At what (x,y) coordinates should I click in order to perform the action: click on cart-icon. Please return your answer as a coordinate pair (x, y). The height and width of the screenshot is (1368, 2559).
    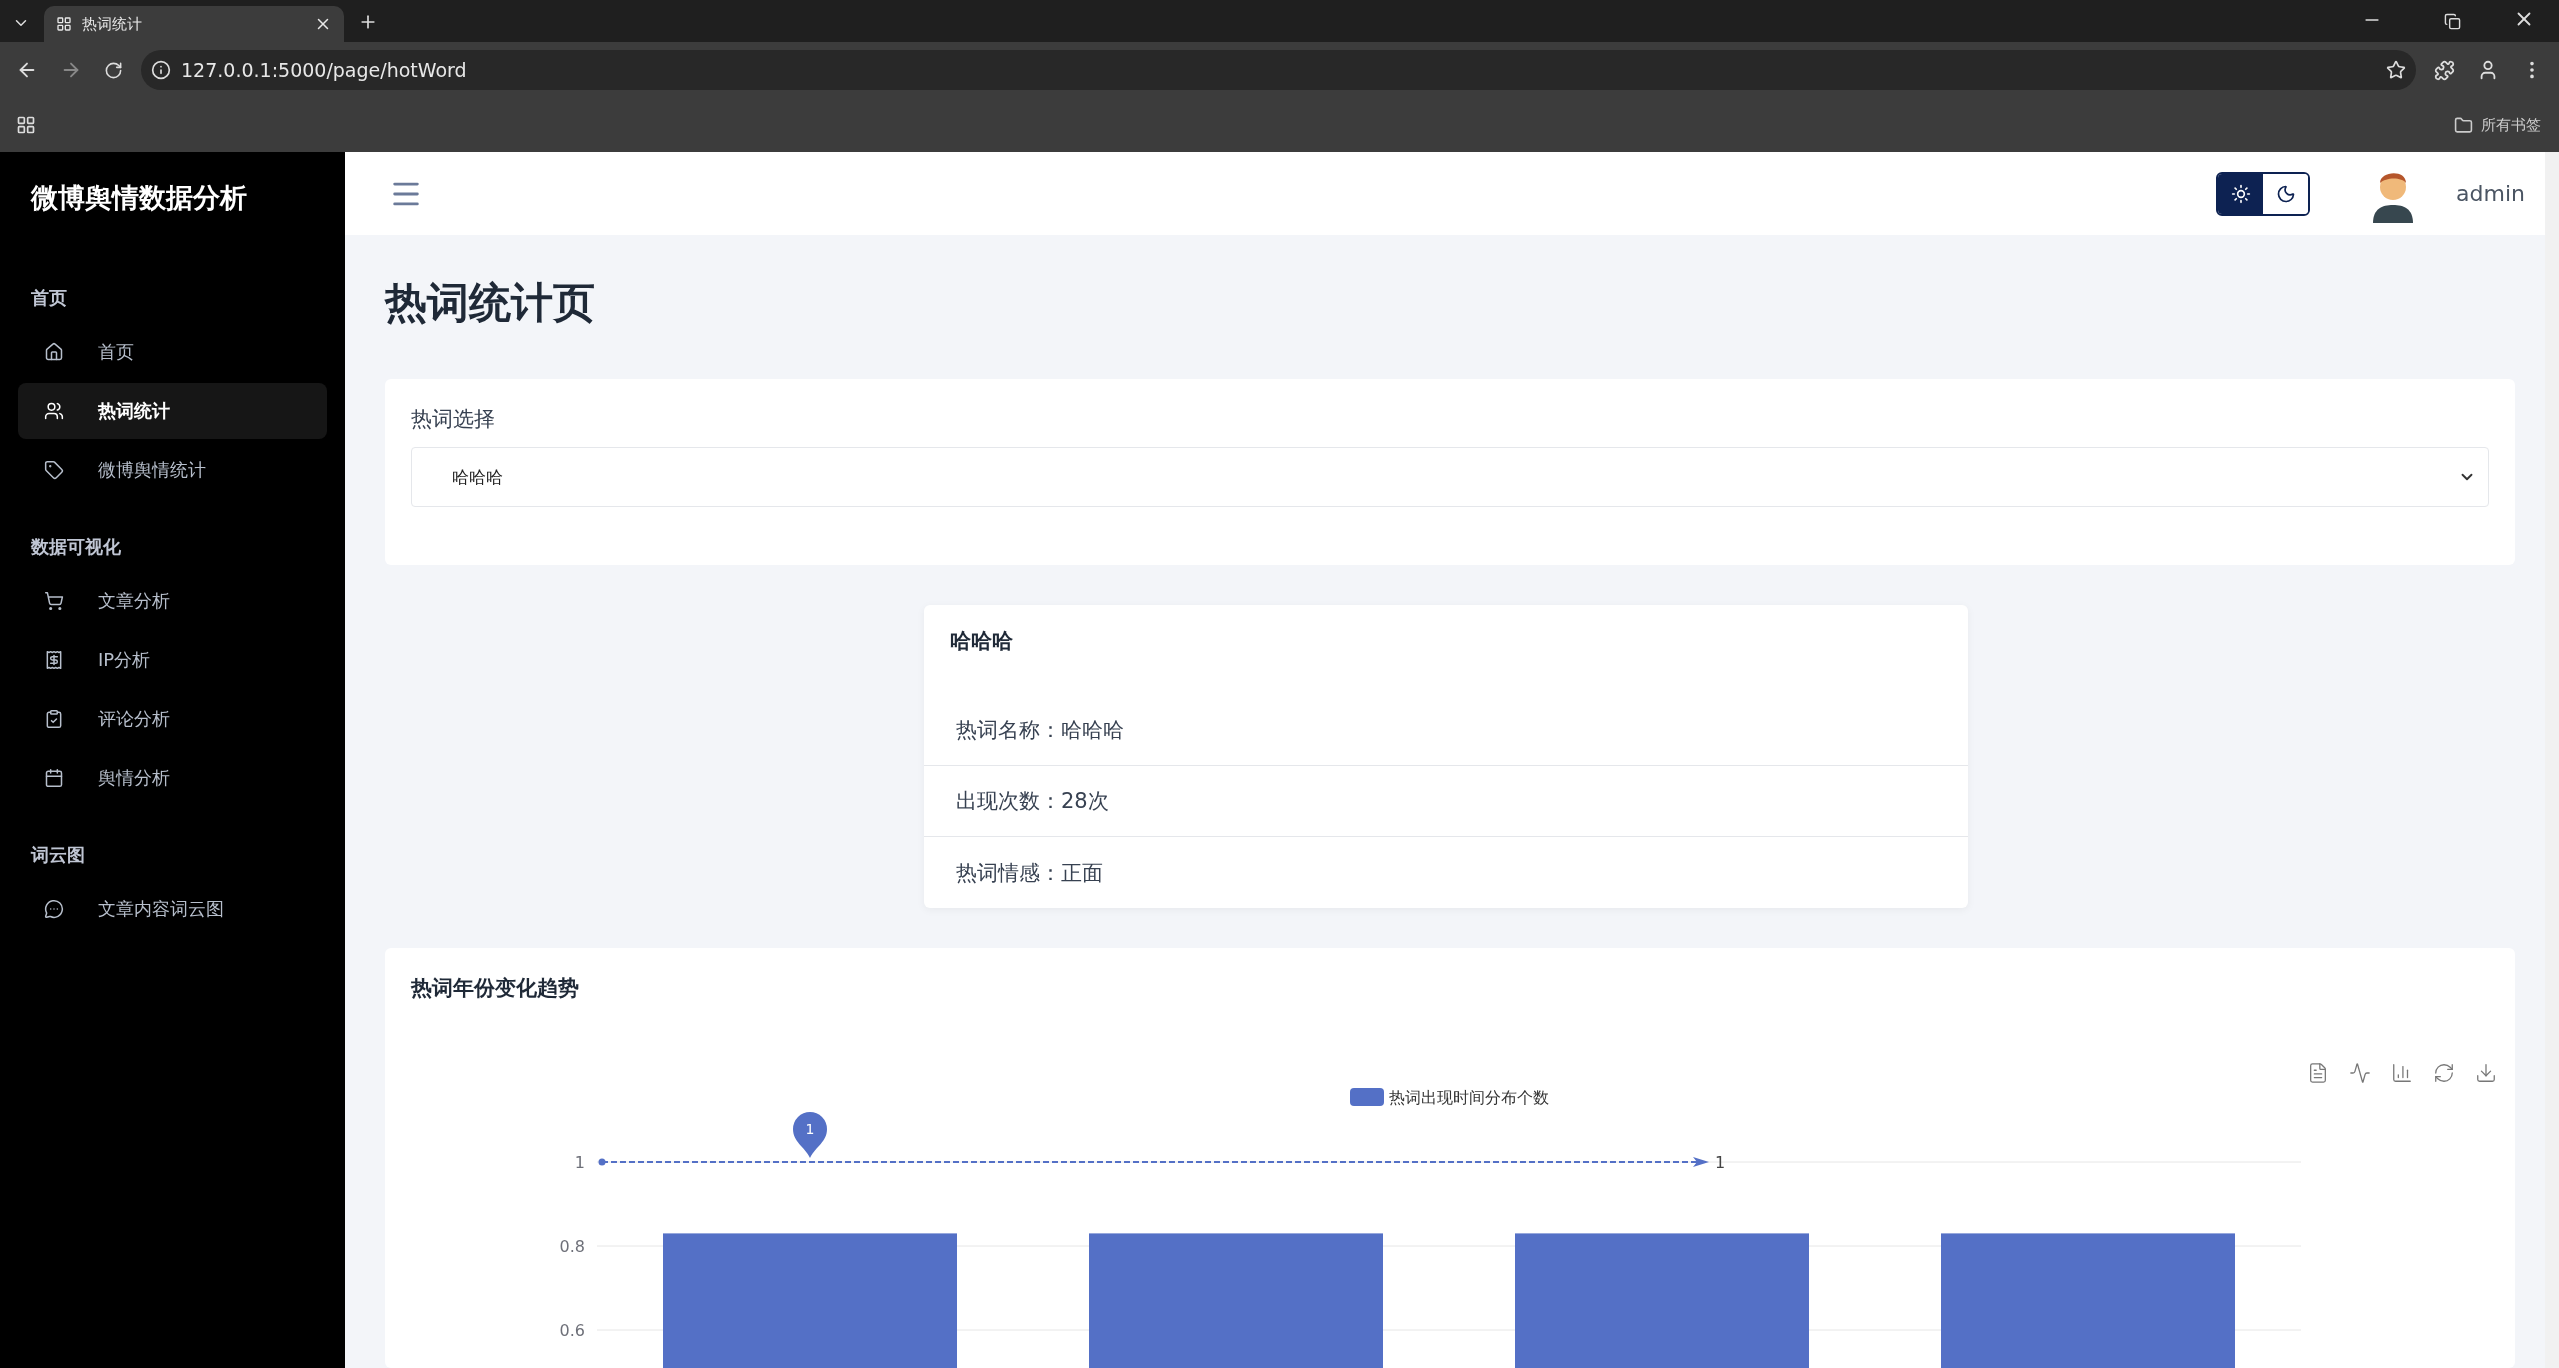
    Looking at the image, I should click on (54, 601).